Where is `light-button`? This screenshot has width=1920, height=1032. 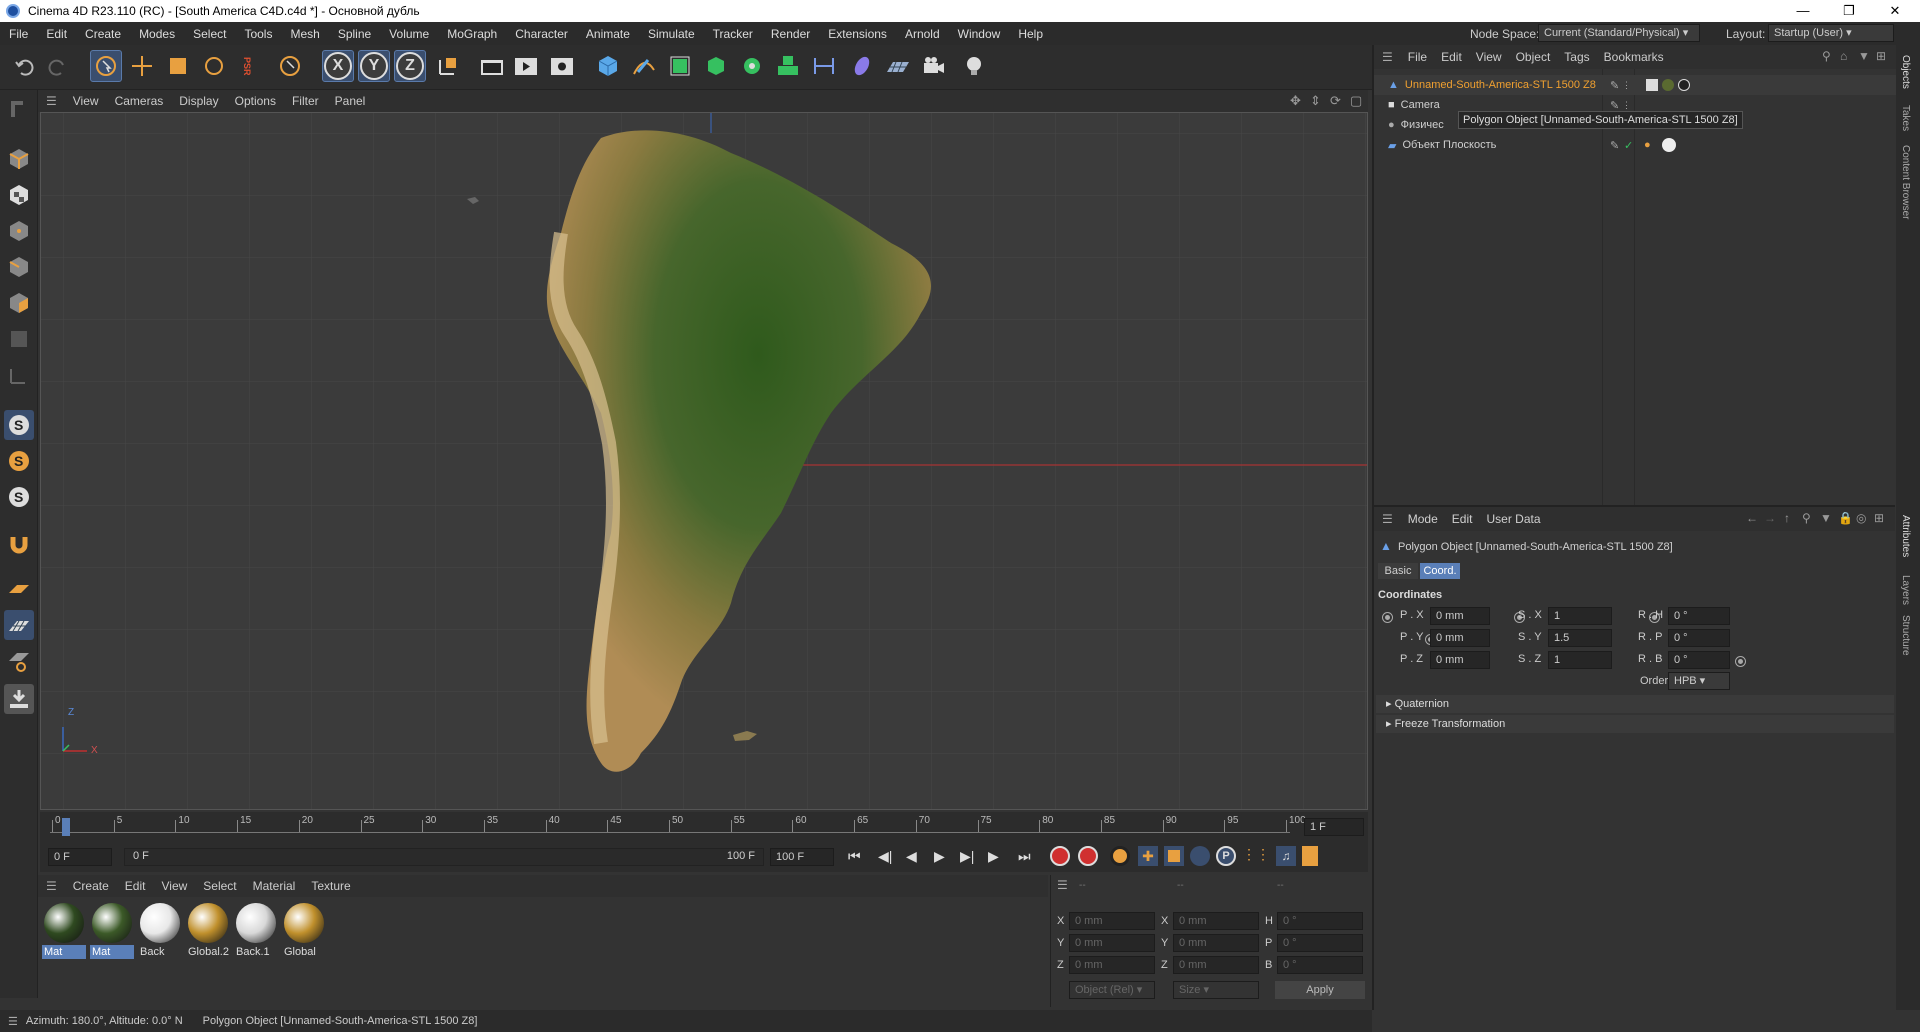
light-button is located at coordinates (974, 66).